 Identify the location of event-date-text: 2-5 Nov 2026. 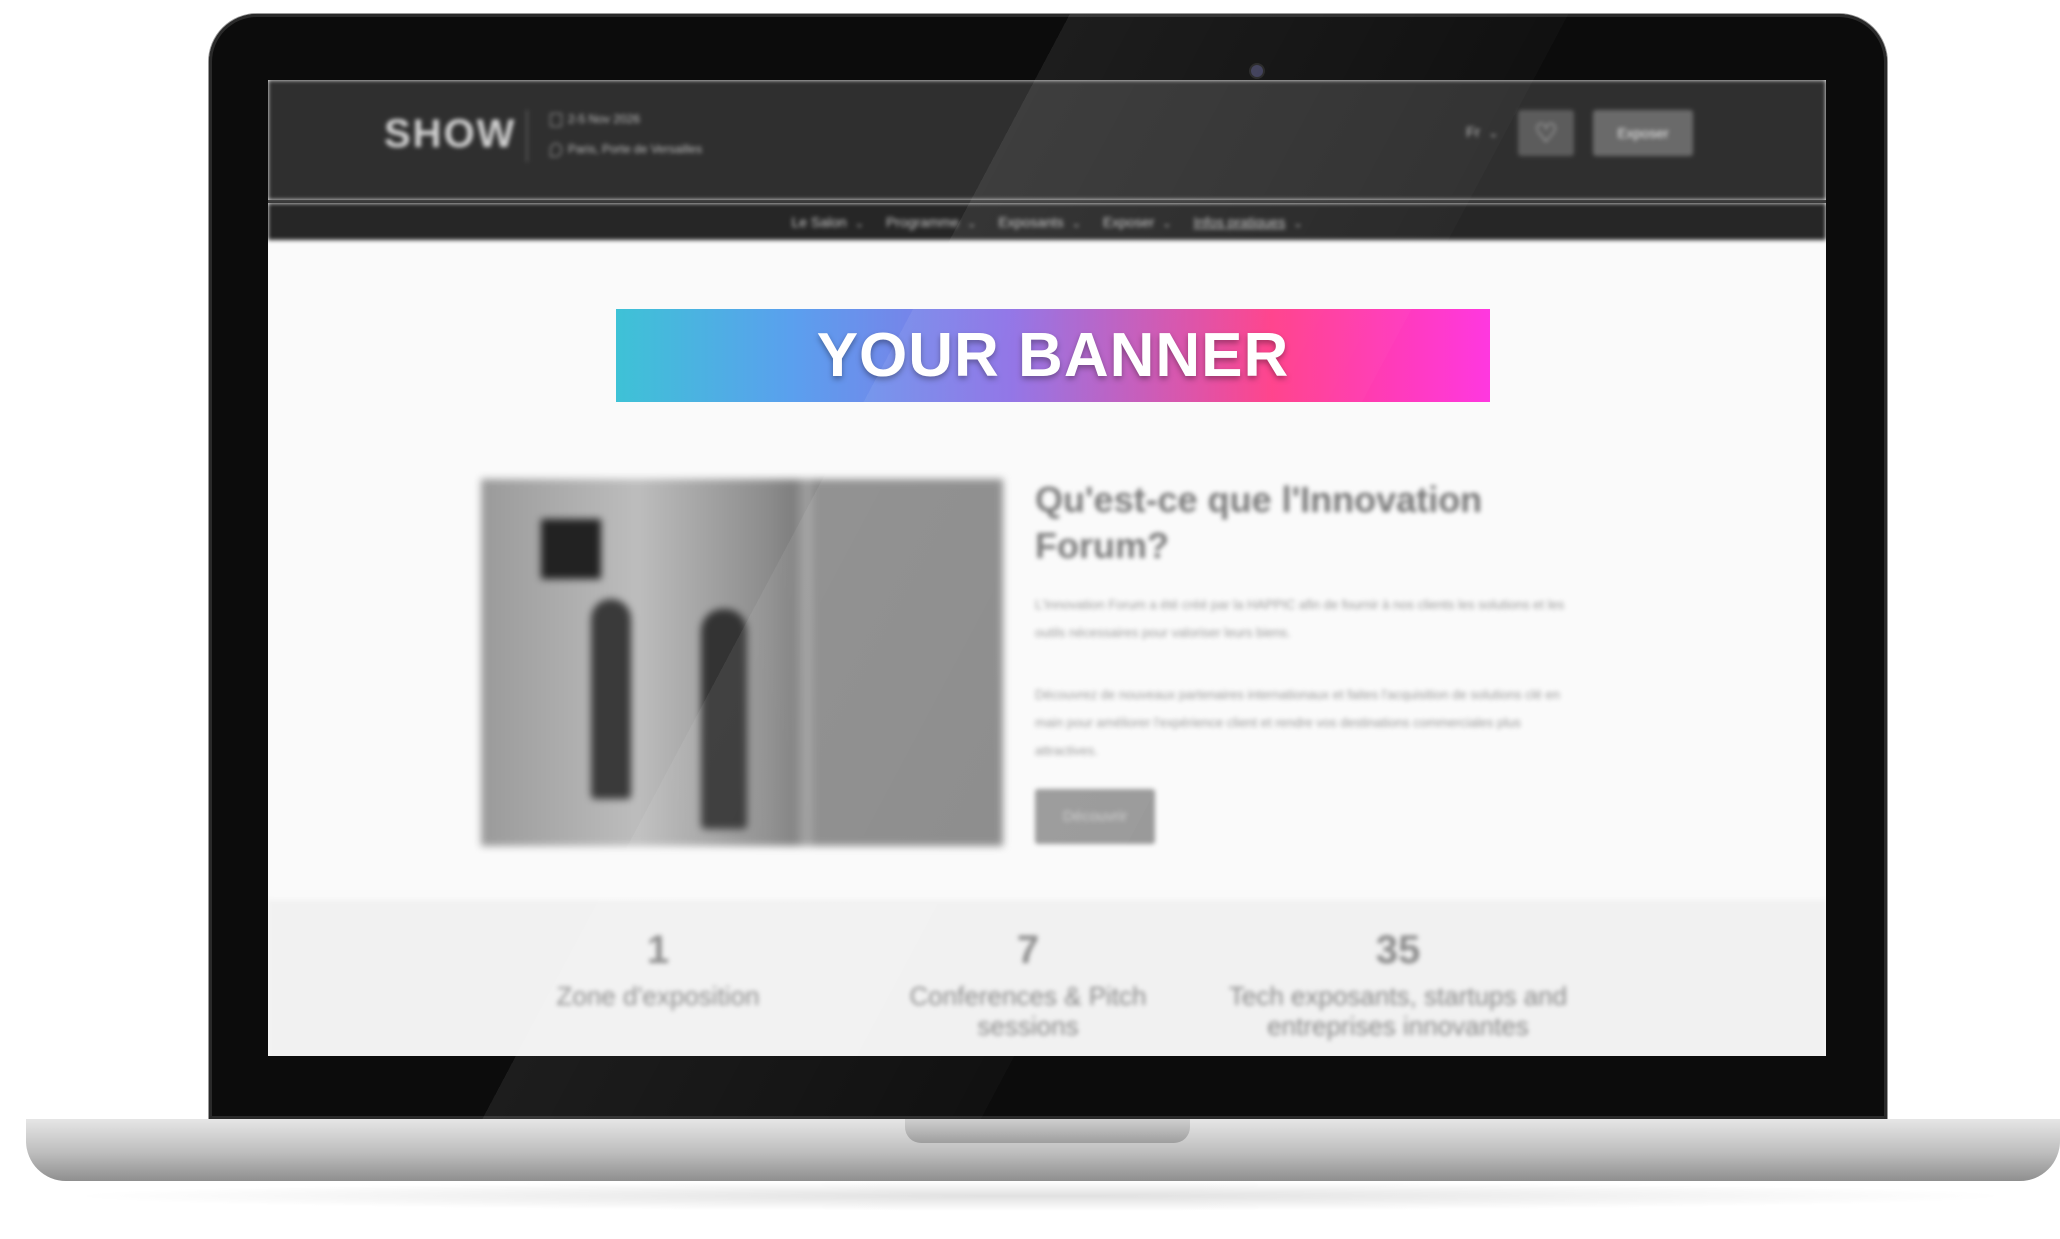
(604, 119).